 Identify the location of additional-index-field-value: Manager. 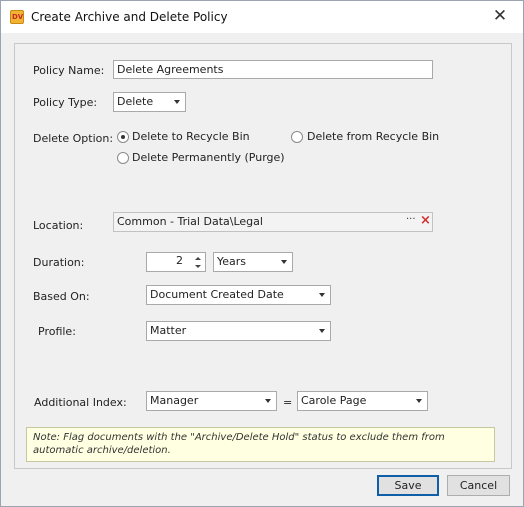
(174, 400).